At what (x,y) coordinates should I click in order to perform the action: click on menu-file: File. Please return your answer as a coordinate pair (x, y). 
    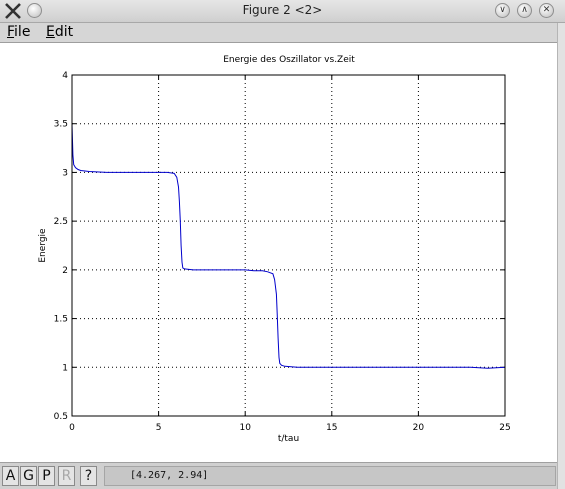
    Looking at the image, I should click on (18, 32).